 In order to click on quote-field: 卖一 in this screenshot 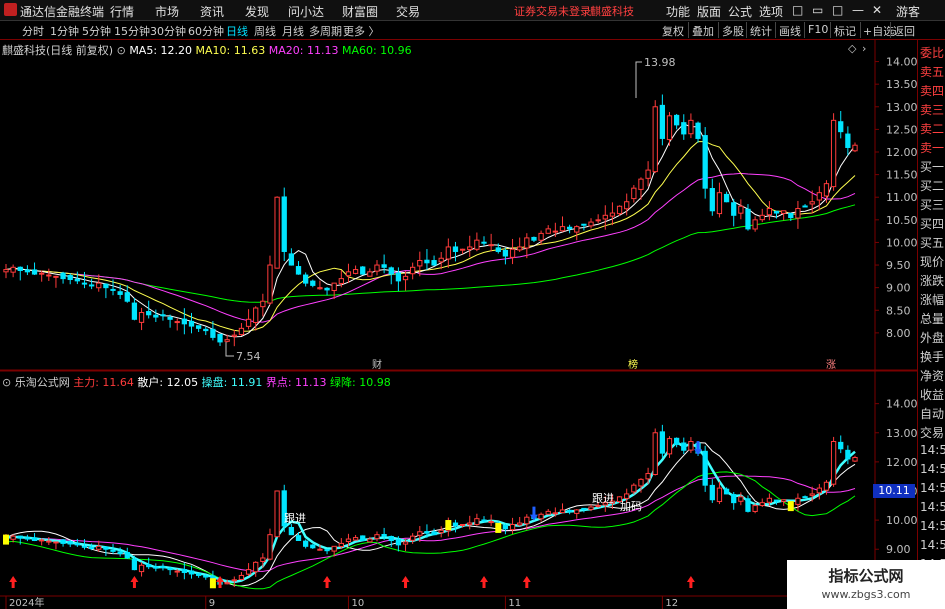, I will do `click(932, 147)`.